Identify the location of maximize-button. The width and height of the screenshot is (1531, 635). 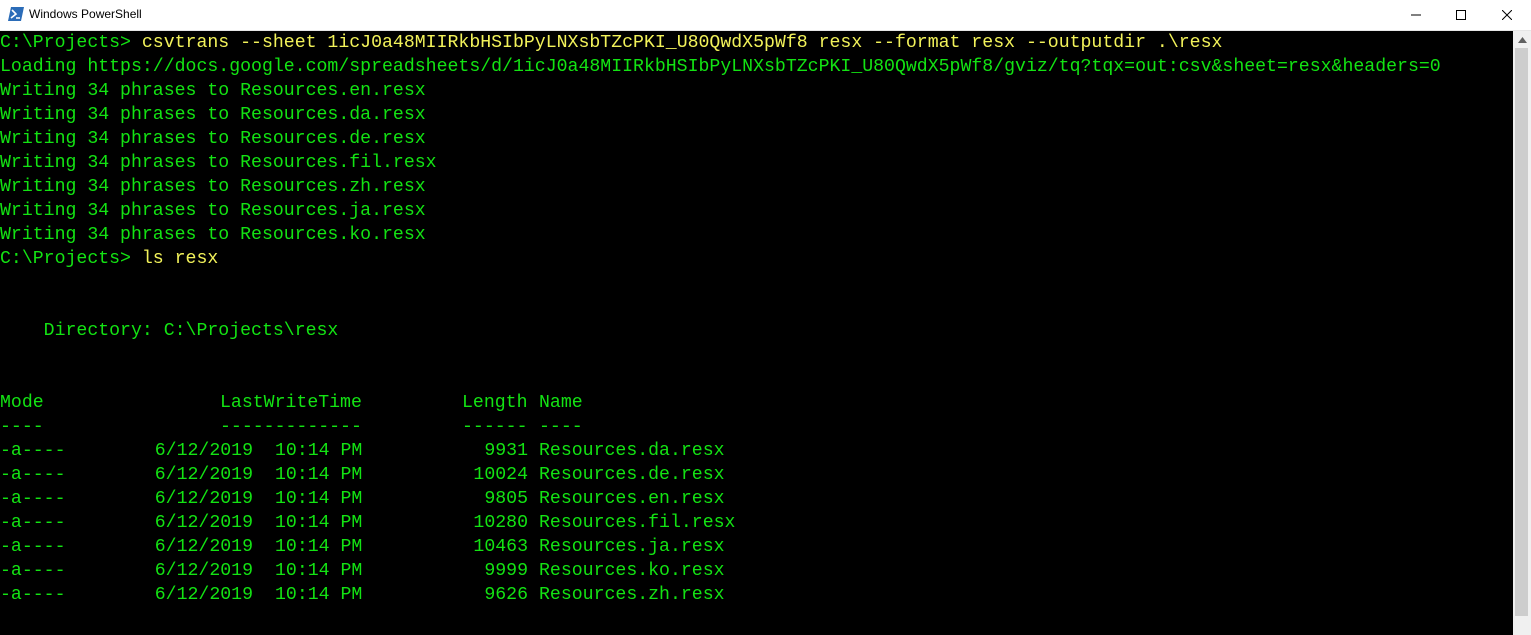
(1461, 15).